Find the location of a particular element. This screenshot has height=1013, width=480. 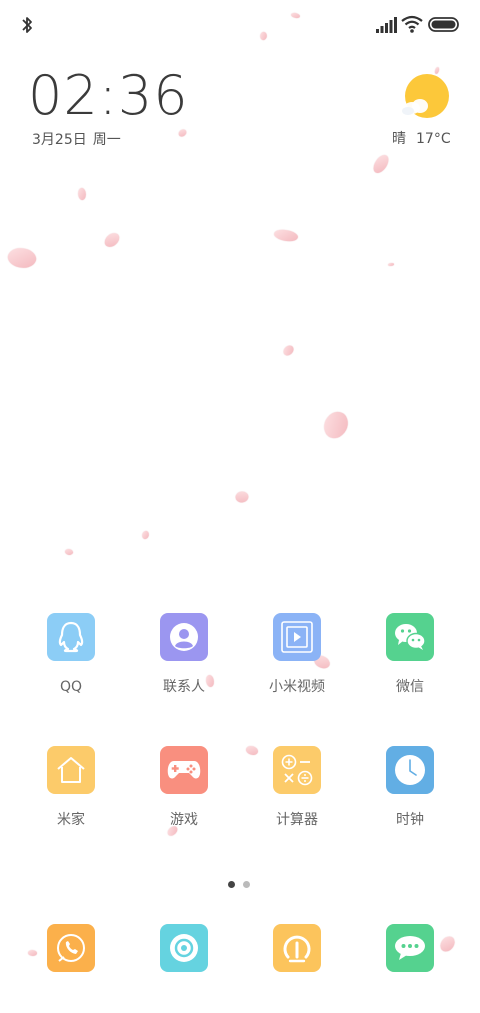

bluetooth-icon is located at coordinates (27, 25).